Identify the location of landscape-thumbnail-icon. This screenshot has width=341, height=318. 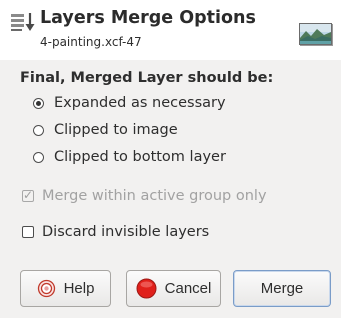
(315, 34).